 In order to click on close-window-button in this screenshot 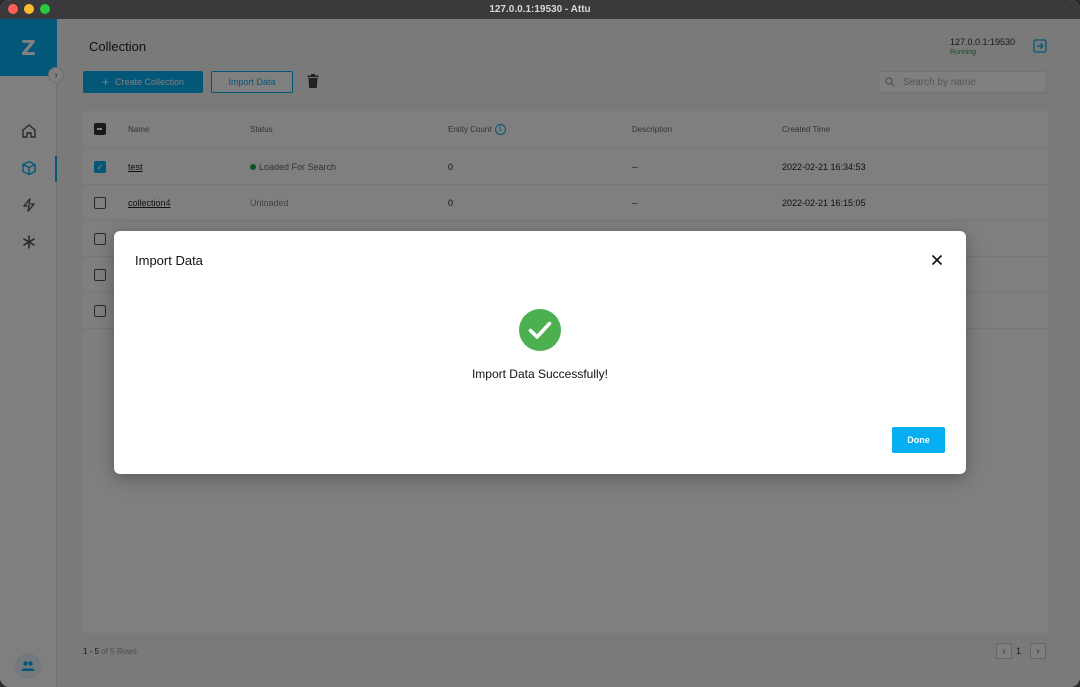, I will do `click(13, 9)`.